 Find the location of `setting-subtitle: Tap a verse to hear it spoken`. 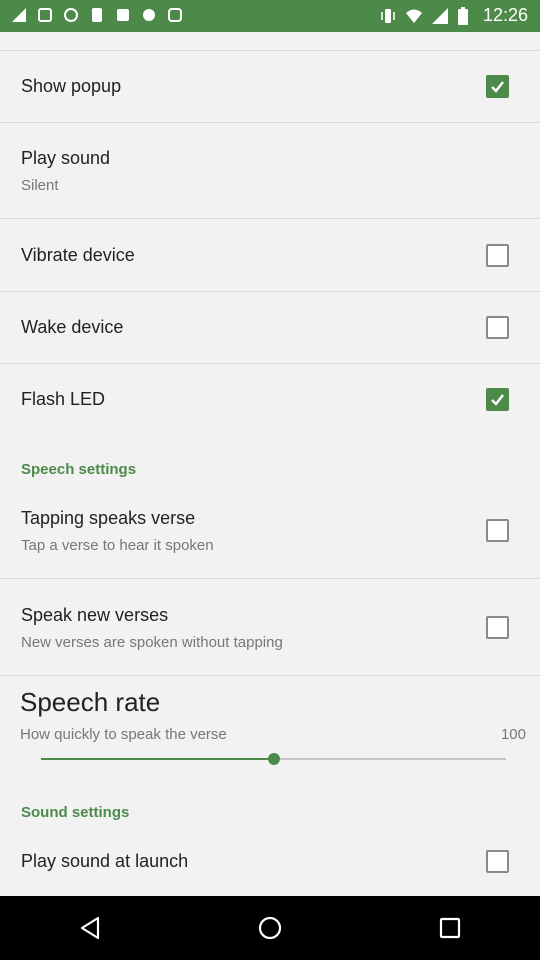

setting-subtitle: Tap a verse to hear it spoken is located at coordinates (117, 545).